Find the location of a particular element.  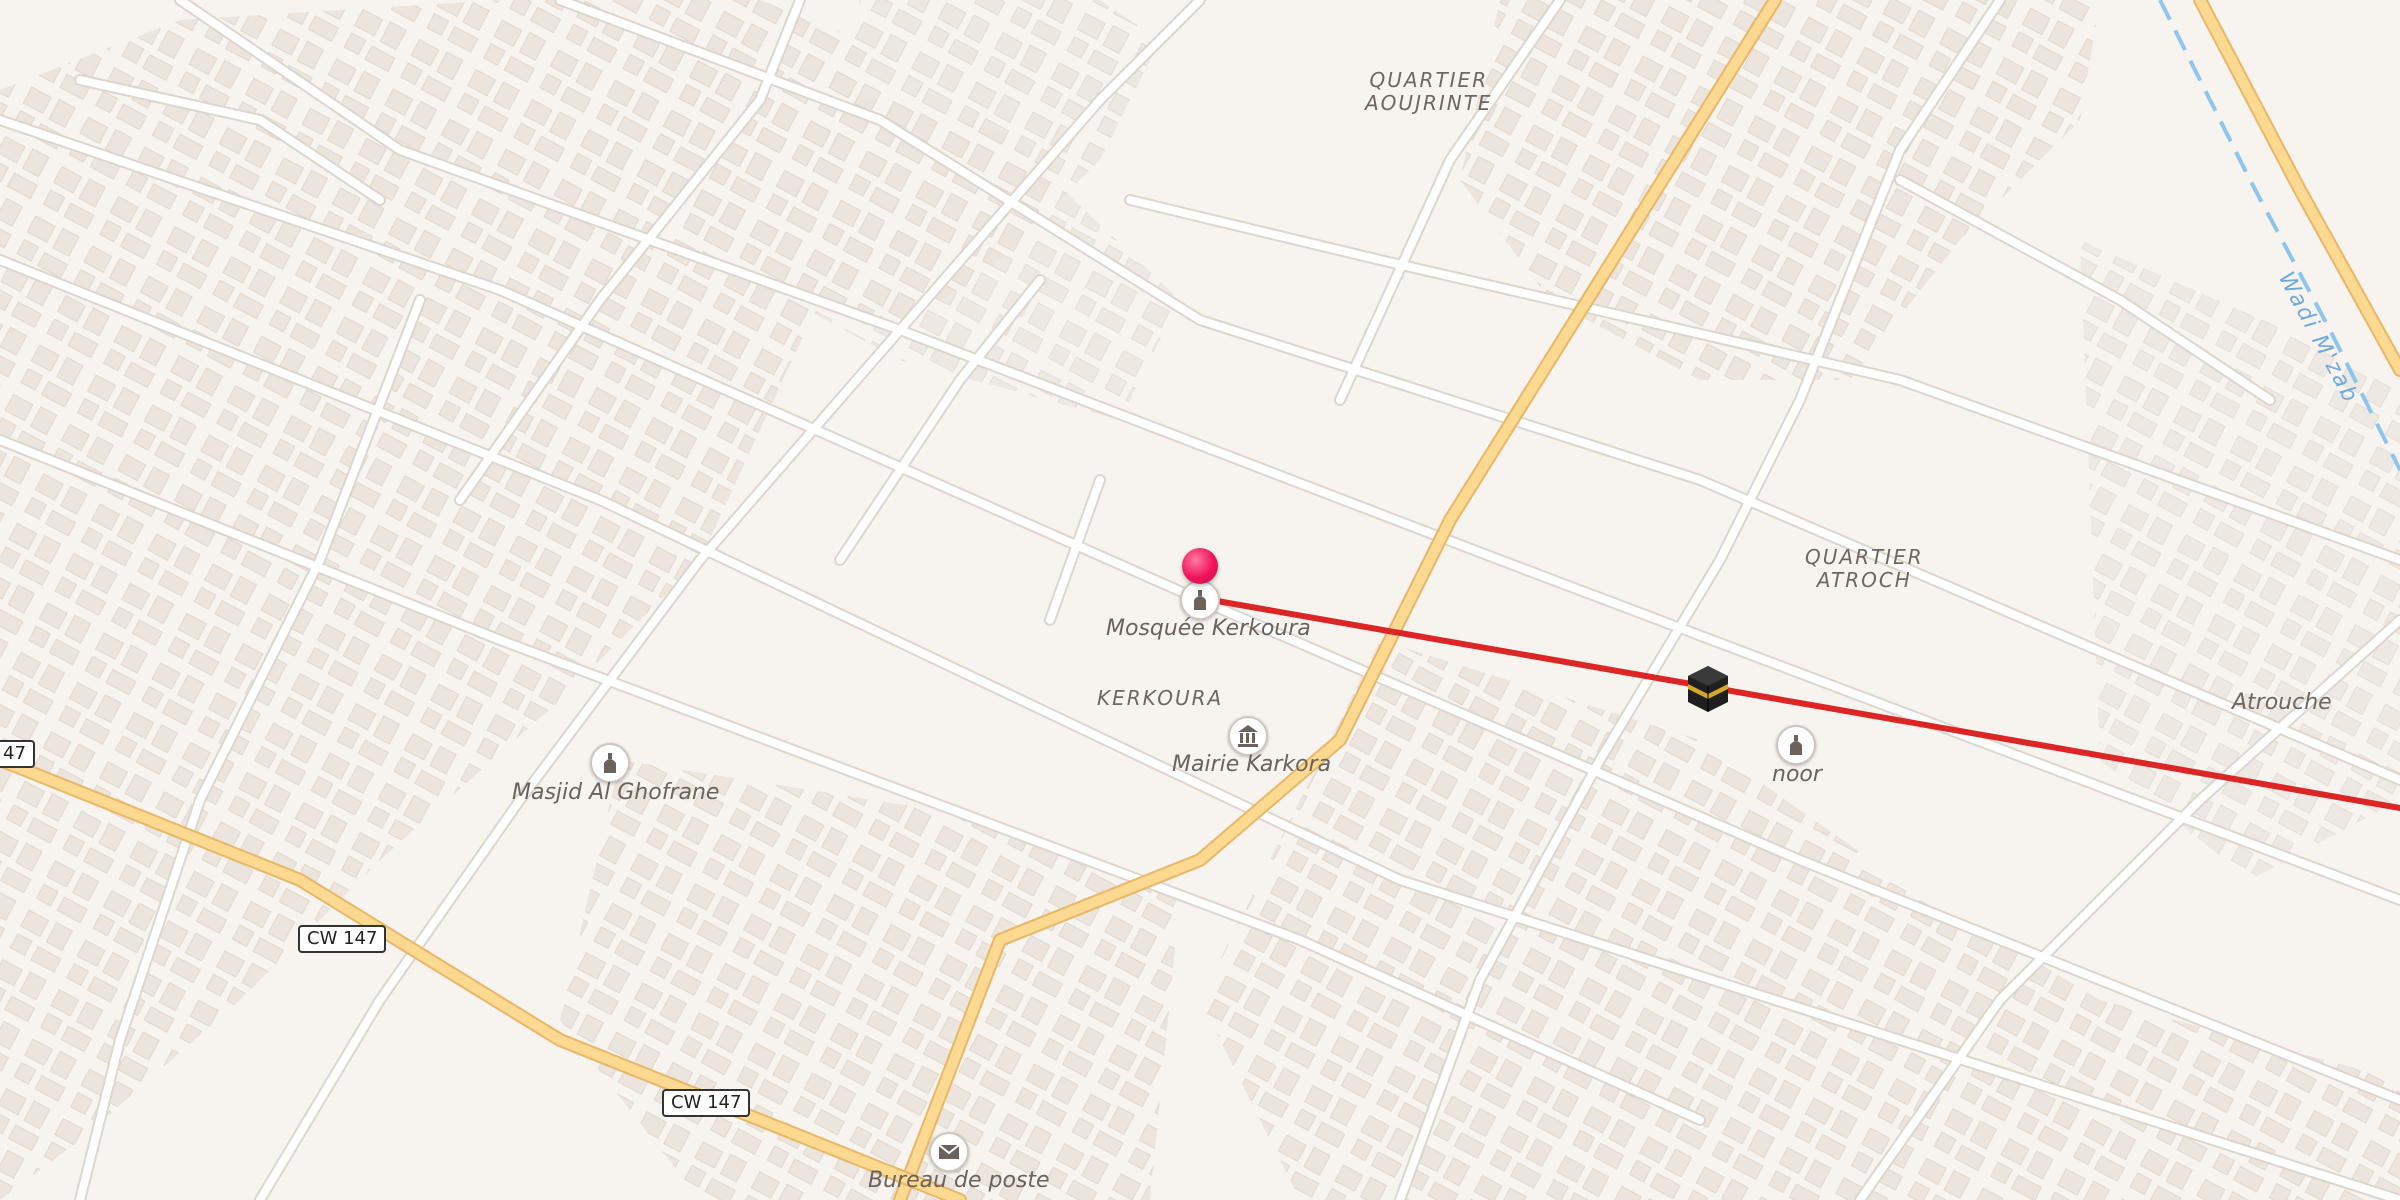

district-line: AOUJRINTE is located at coordinates (1429, 103).